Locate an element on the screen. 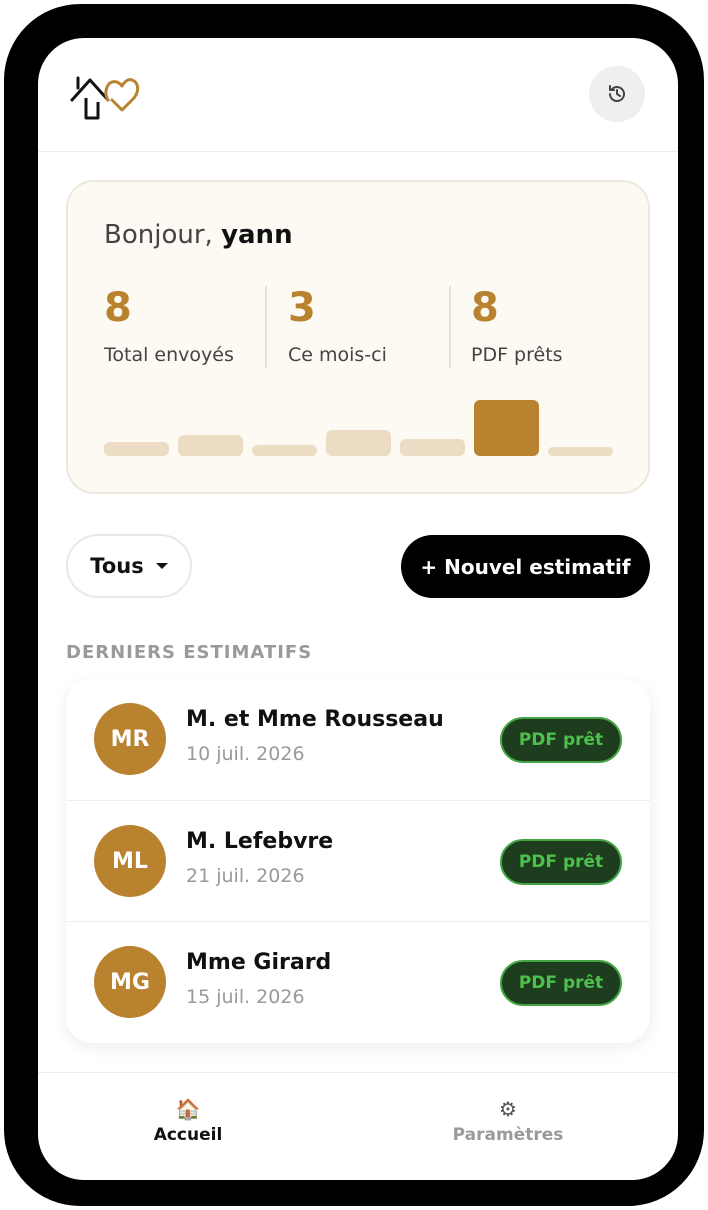  avatar: MG is located at coordinates (130, 982).